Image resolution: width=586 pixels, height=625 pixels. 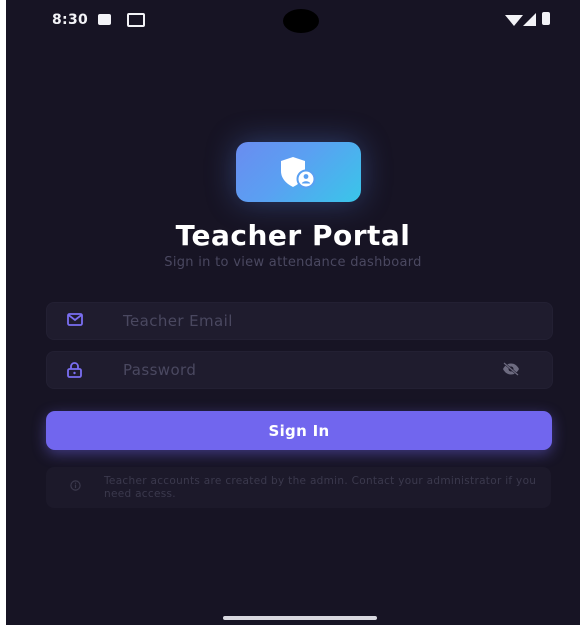 What do you see at coordinates (299, 370) in the screenshot?
I see `password-field: Password` at bounding box center [299, 370].